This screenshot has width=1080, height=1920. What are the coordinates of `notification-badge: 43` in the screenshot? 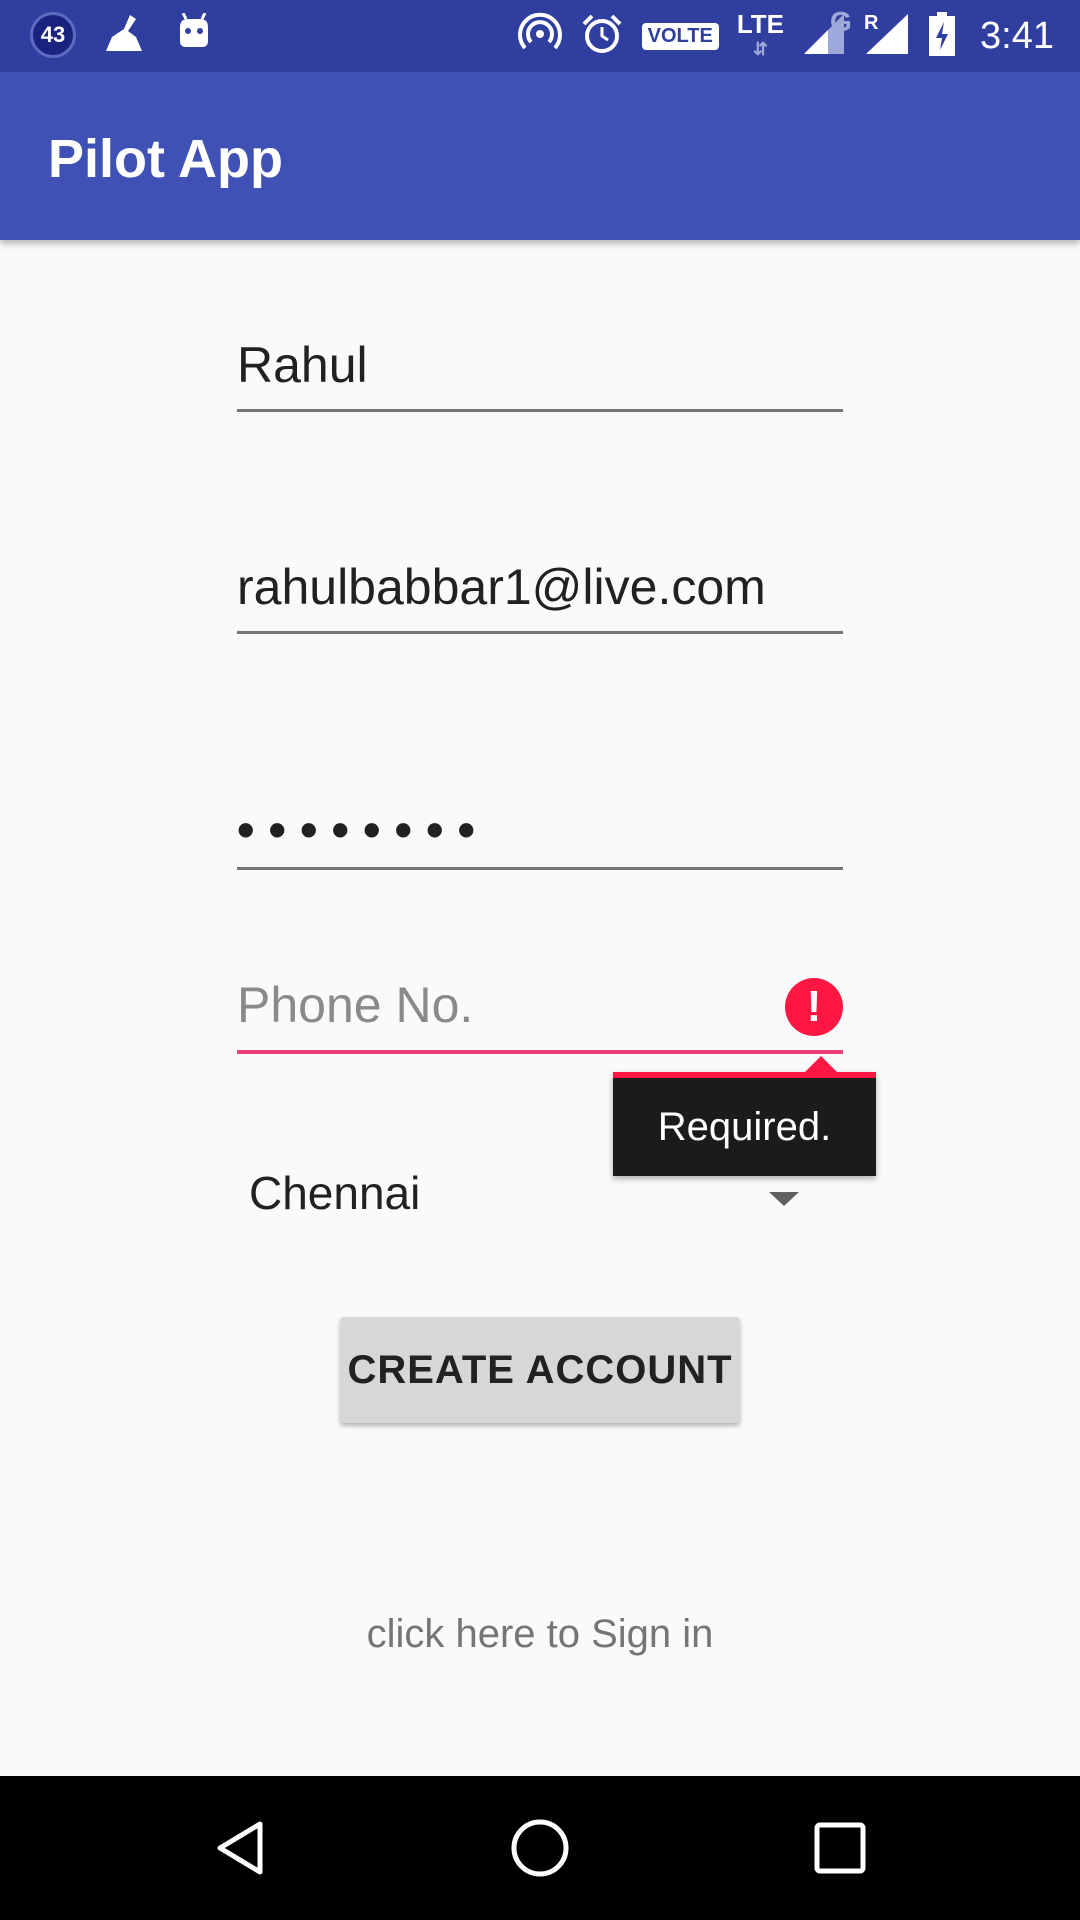 It's located at (53, 35).